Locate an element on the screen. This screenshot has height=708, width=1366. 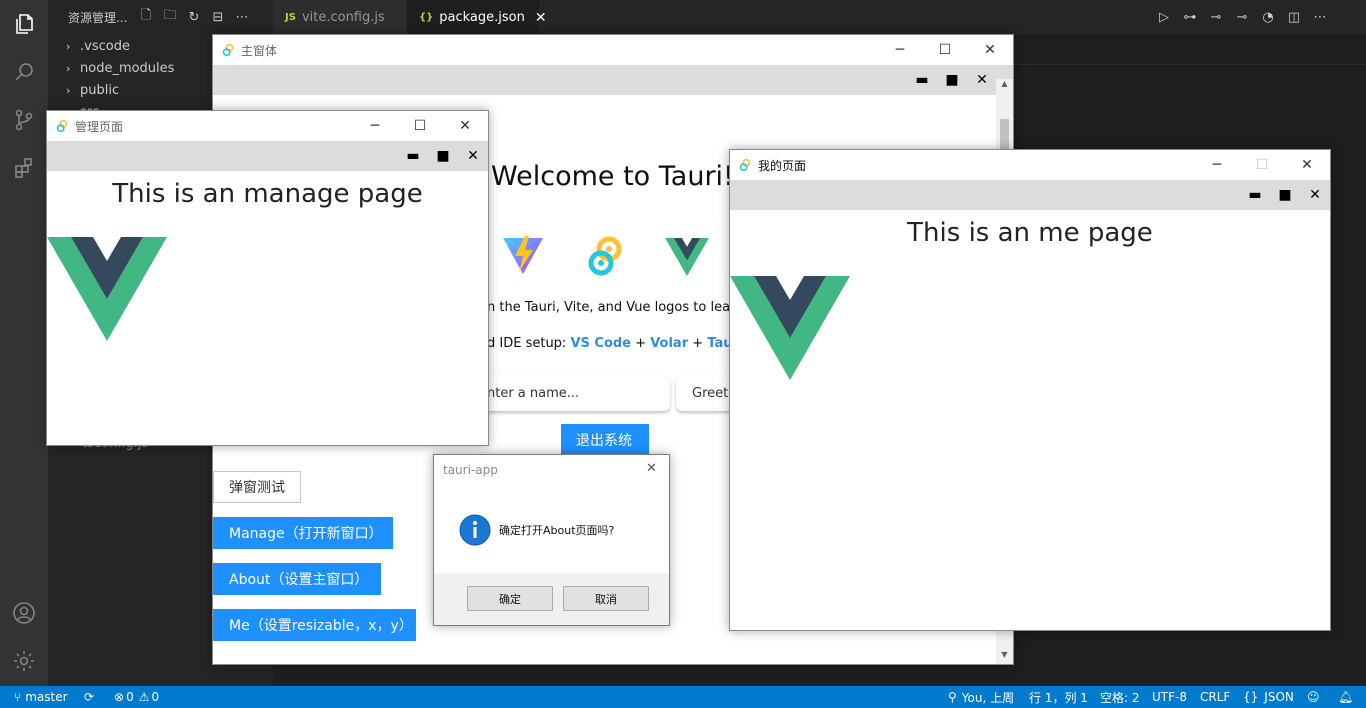
main-window-titlebar: 主窗体 ─ ☐ ✕ is located at coordinates (613, 50).